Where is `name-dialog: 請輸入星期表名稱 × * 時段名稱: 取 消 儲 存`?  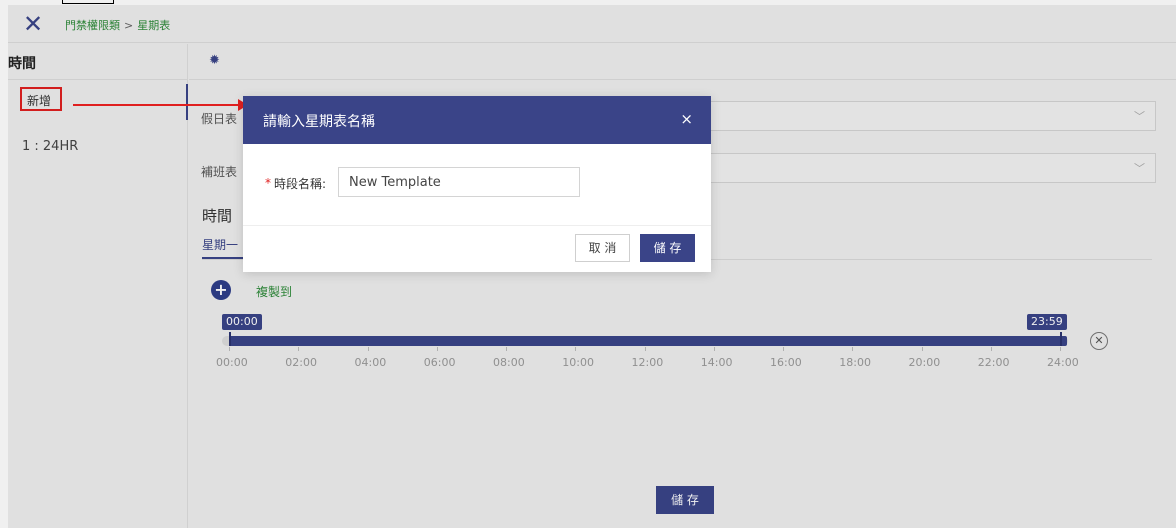
name-dialog: 請輸入星期表名稱 × * 時段名稱: 取 消 儲 存 is located at coordinates (477, 184).